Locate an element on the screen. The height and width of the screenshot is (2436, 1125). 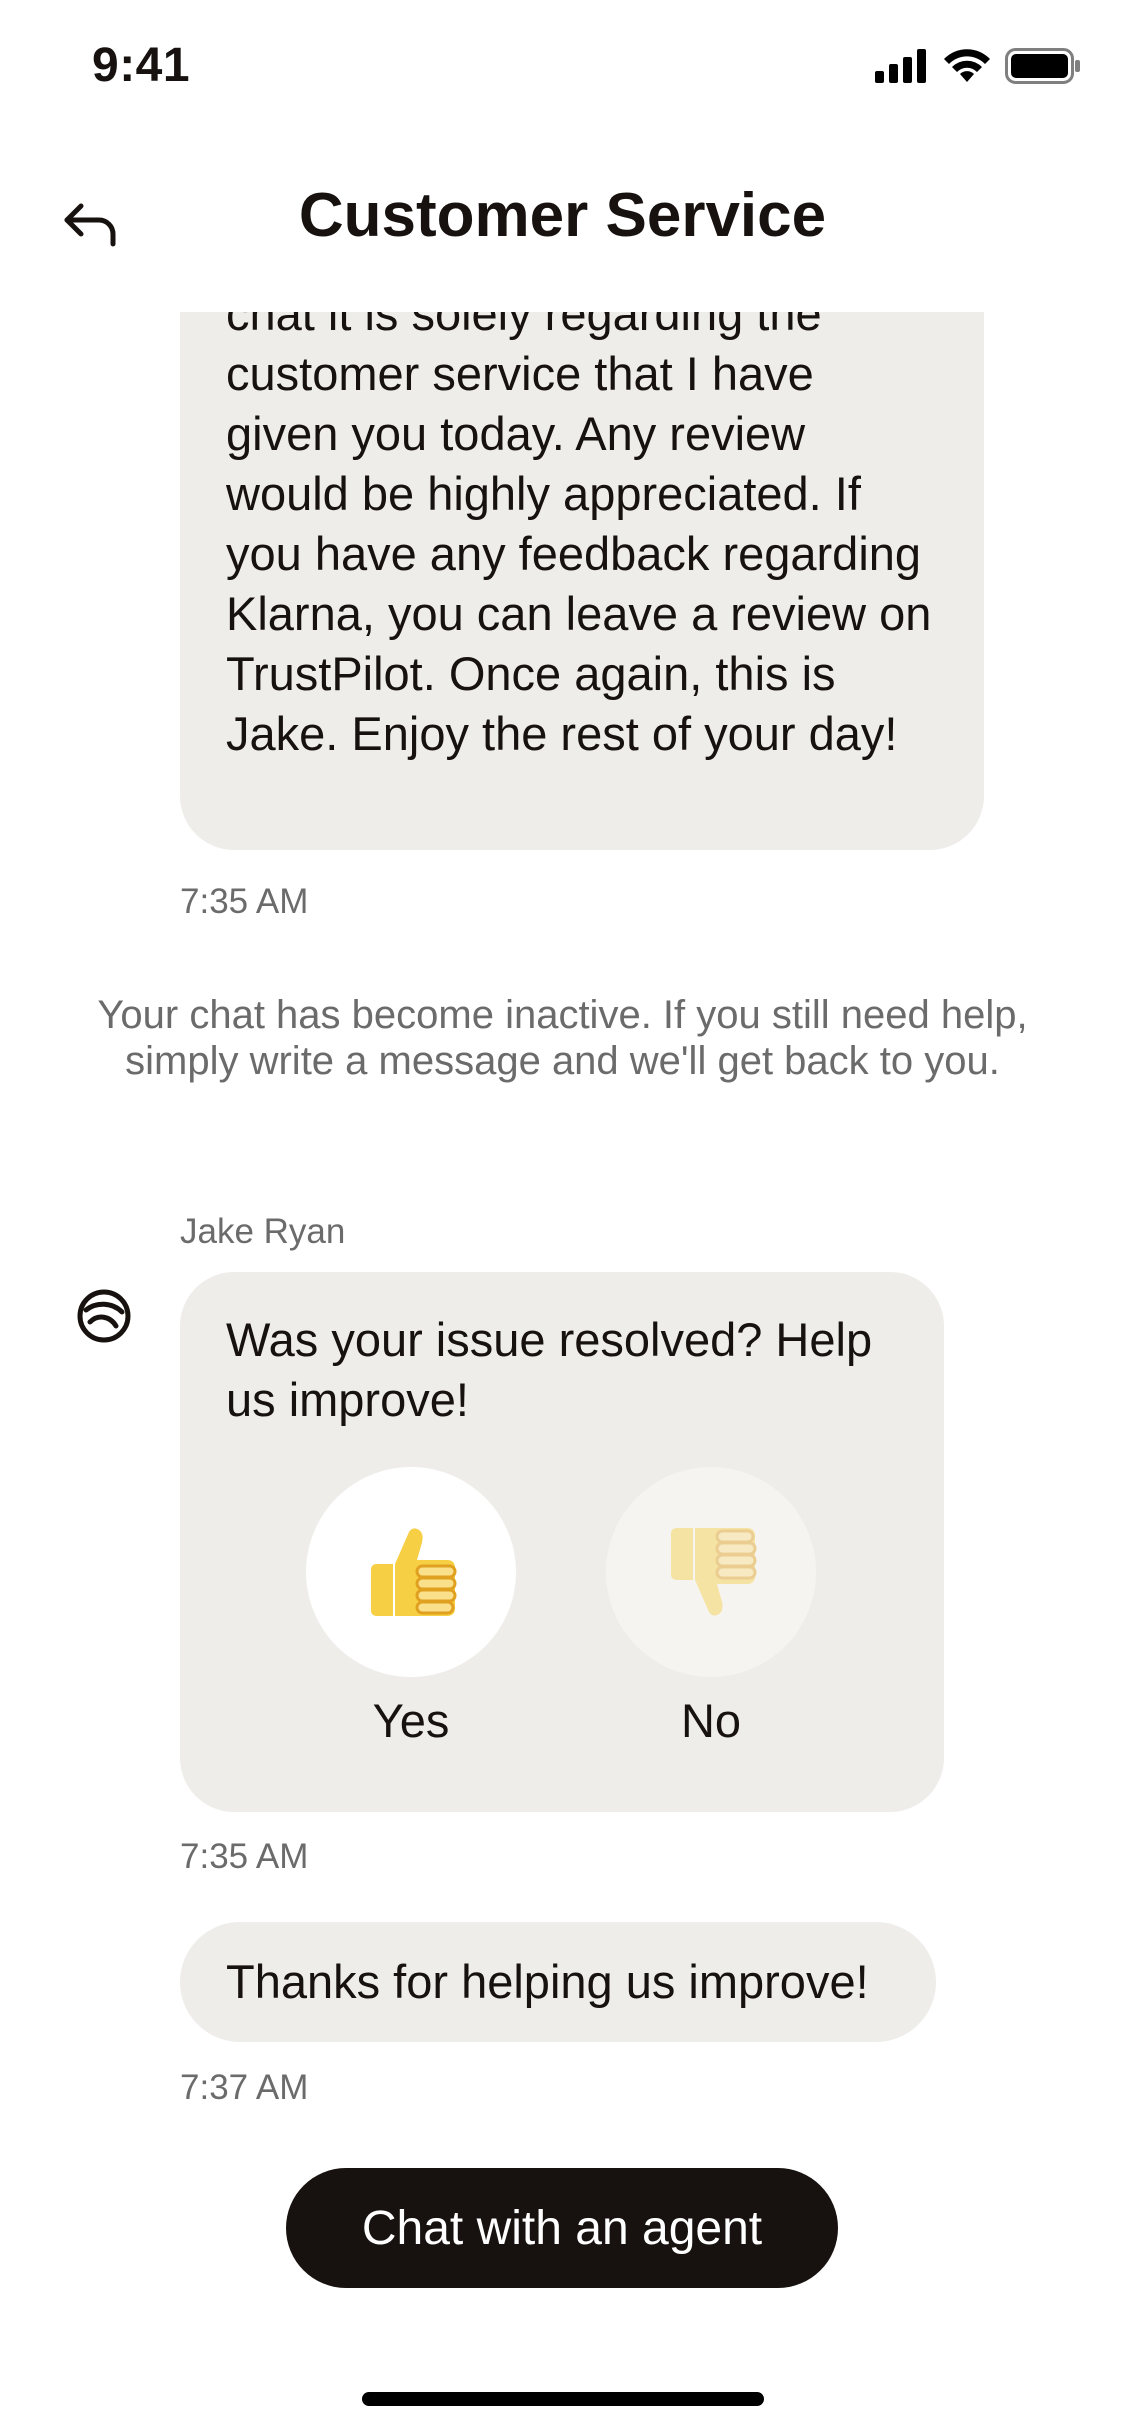
message-timestamp: 7:37 AM is located at coordinates (244, 2087).